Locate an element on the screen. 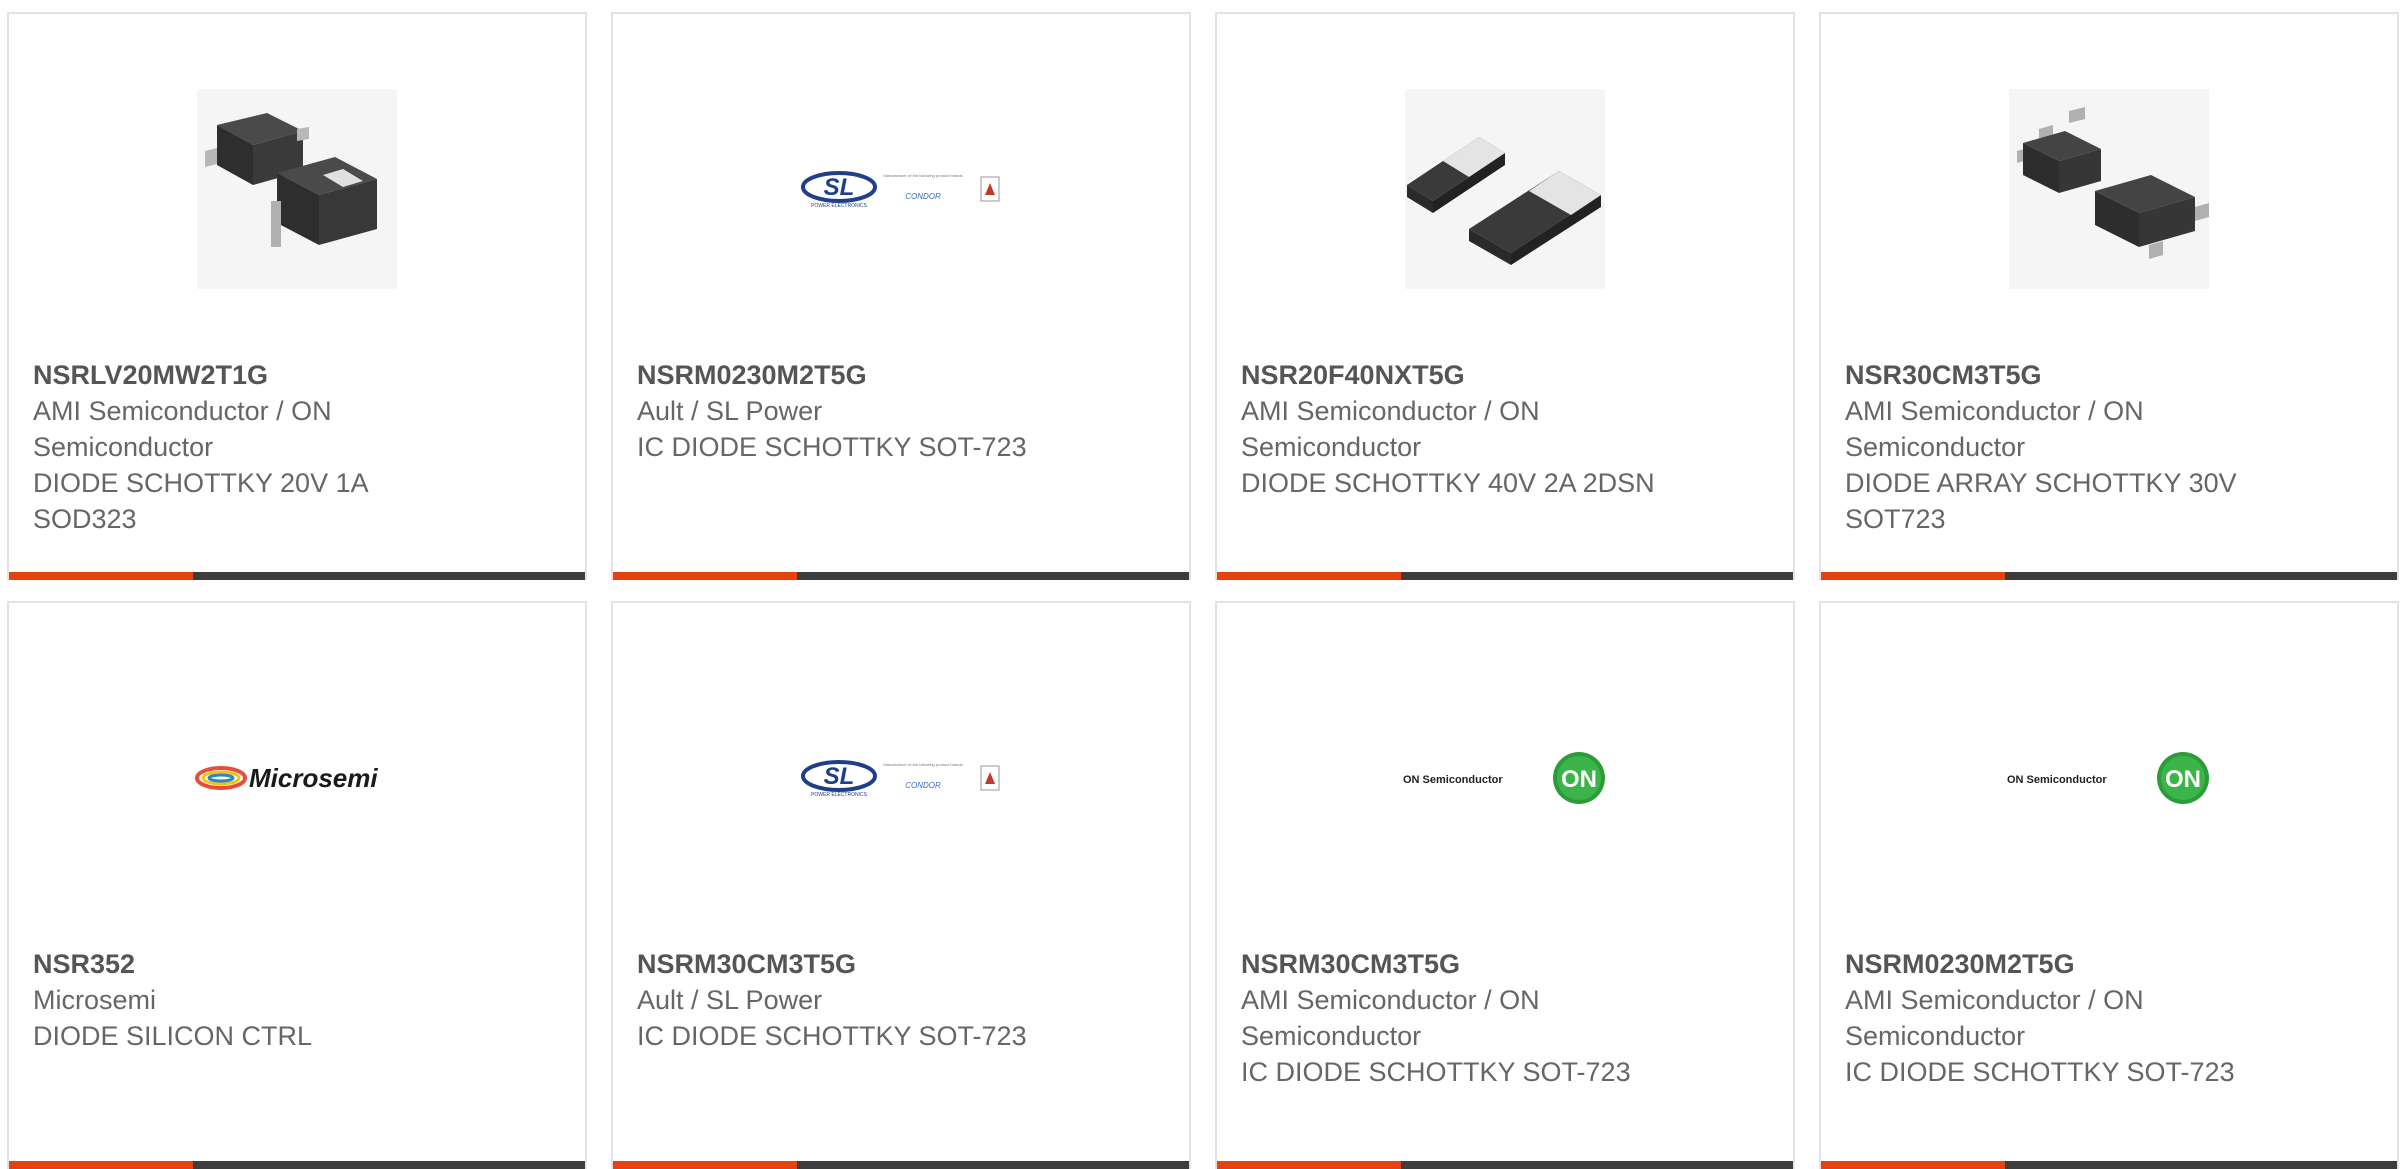 Image resolution: width=2400 pixels, height=1169 pixels. product-description: DIODE SCHOTTKY 20V 1A SOD323 is located at coordinates (200, 501).